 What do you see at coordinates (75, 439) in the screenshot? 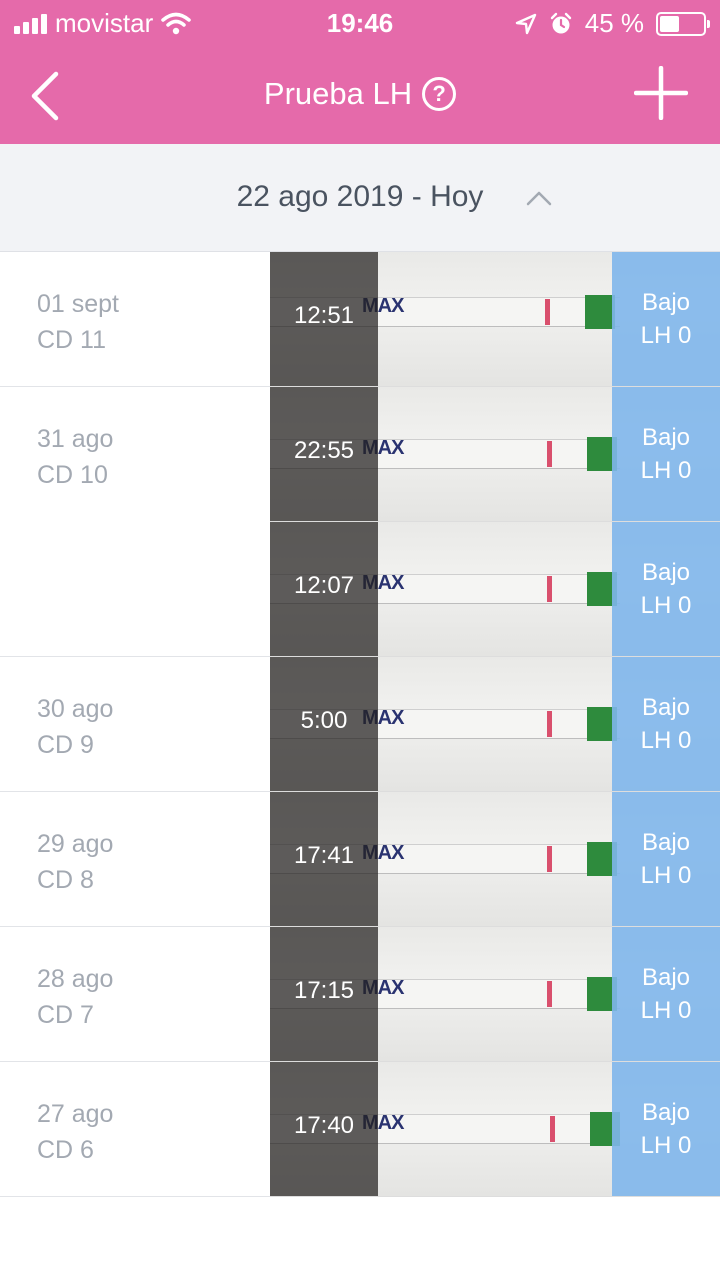
I see `date-text: 31 ago` at bounding box center [75, 439].